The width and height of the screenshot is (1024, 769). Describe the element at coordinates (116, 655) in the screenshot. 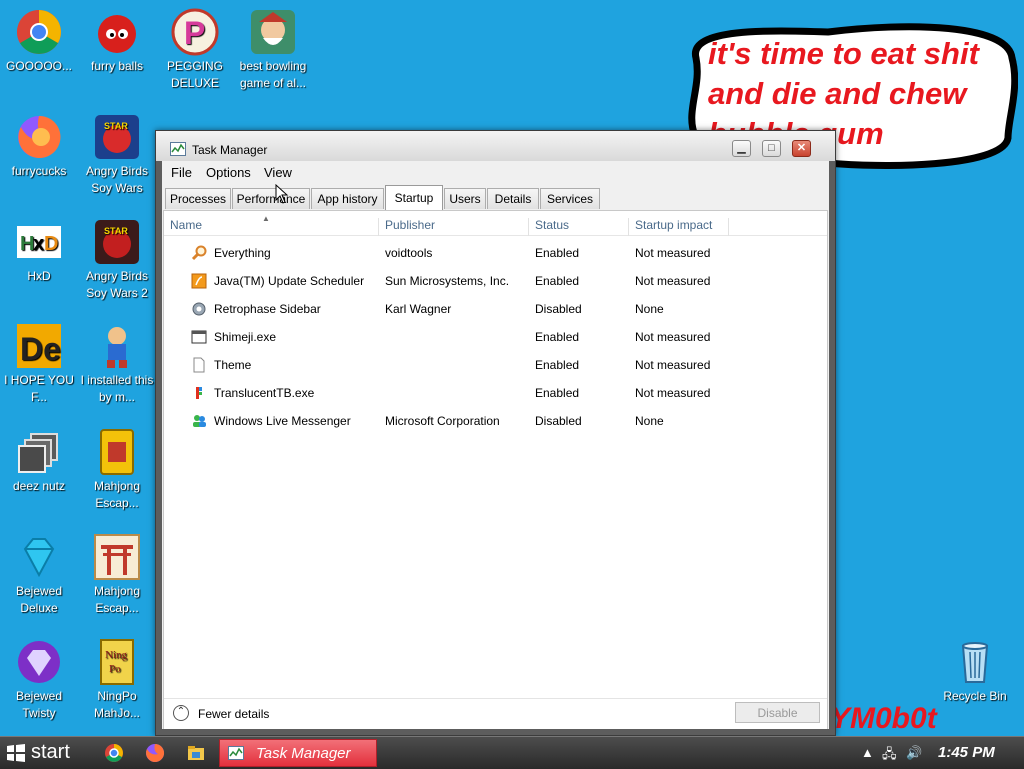

I see `svg-text: Ning` at that location.